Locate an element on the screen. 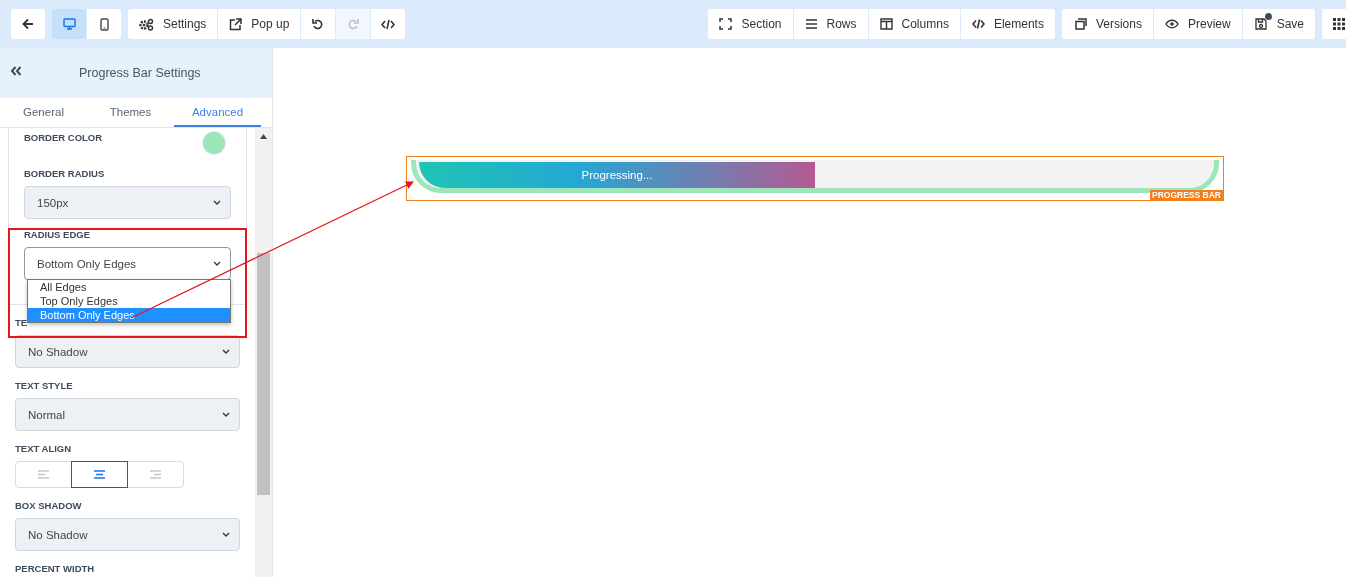 This screenshot has height=577, width=1346. scrollbar is located at coordinates (263, 352).